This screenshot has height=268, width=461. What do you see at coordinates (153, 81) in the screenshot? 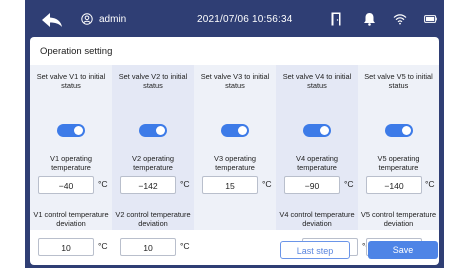
I see `set-valve-label-v2: Set valve V2 to initial status` at bounding box center [153, 81].